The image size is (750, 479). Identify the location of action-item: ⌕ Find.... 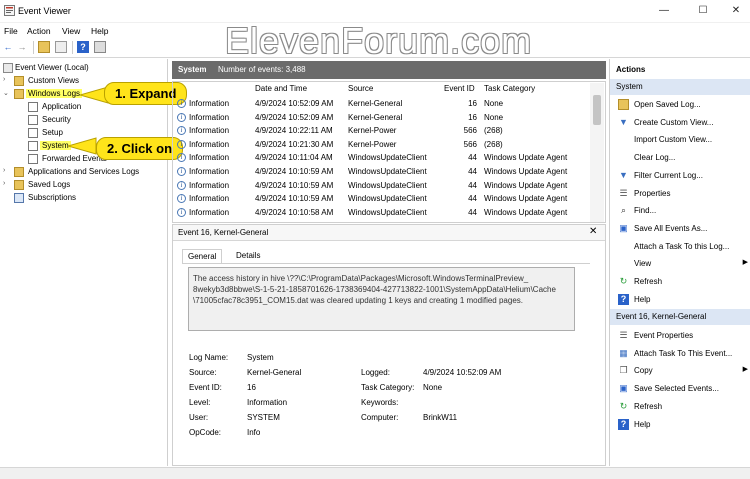
(680, 210).